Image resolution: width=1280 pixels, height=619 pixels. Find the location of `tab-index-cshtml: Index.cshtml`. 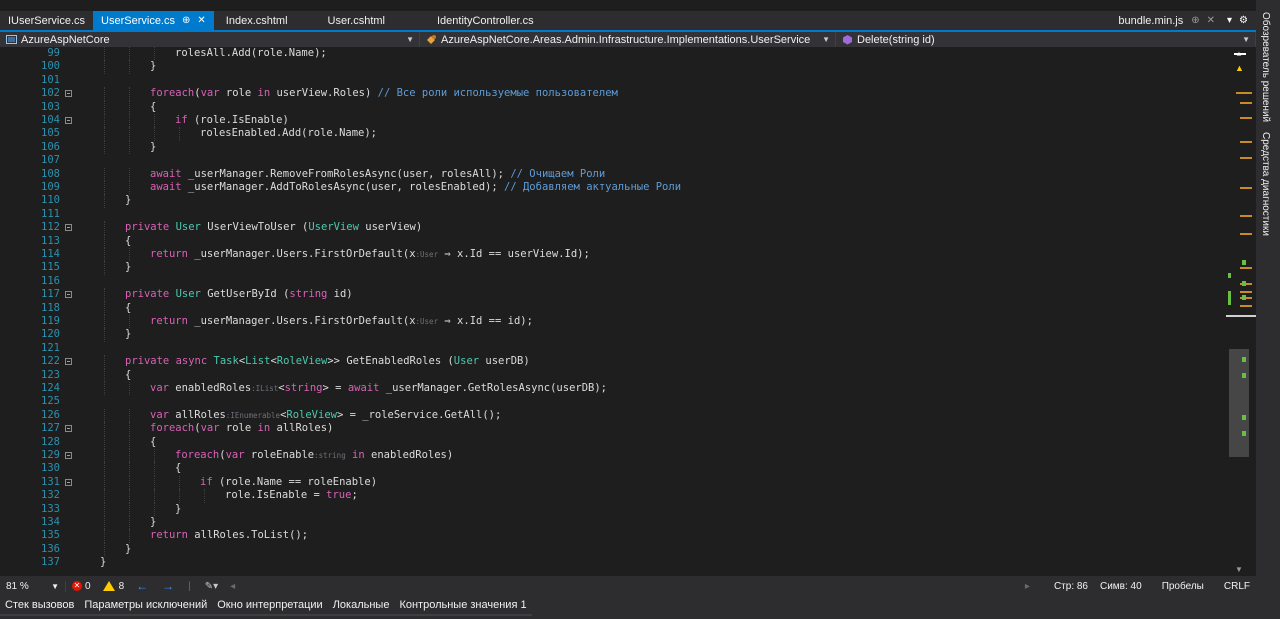

tab-index-cshtml: Index.cshtml is located at coordinates (257, 20).